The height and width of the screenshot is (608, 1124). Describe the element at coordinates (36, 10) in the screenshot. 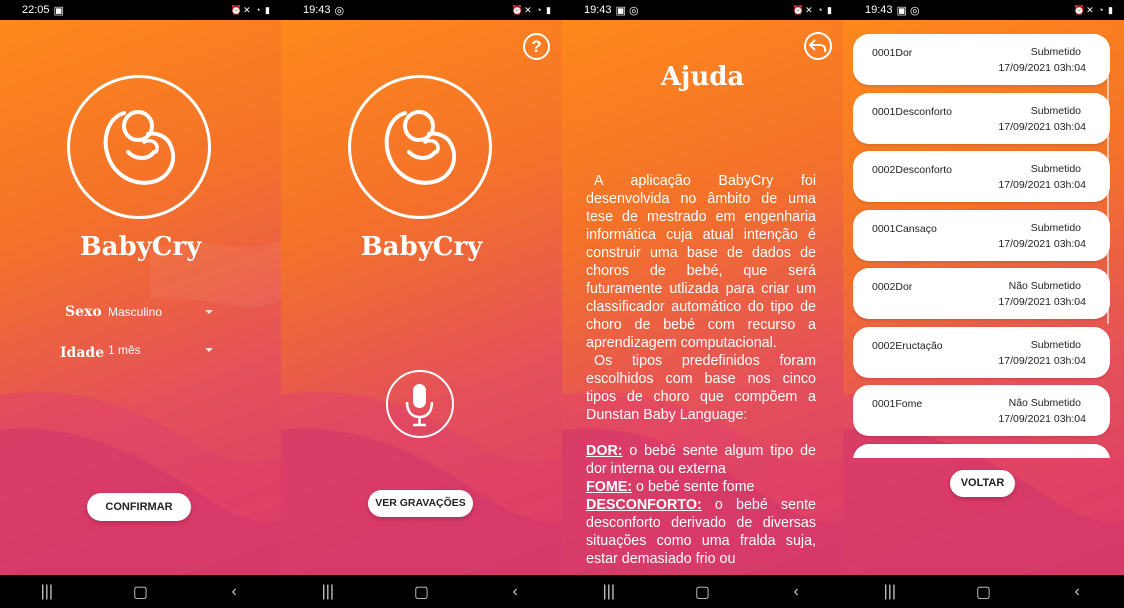

I see `status-time: 22:05` at that location.